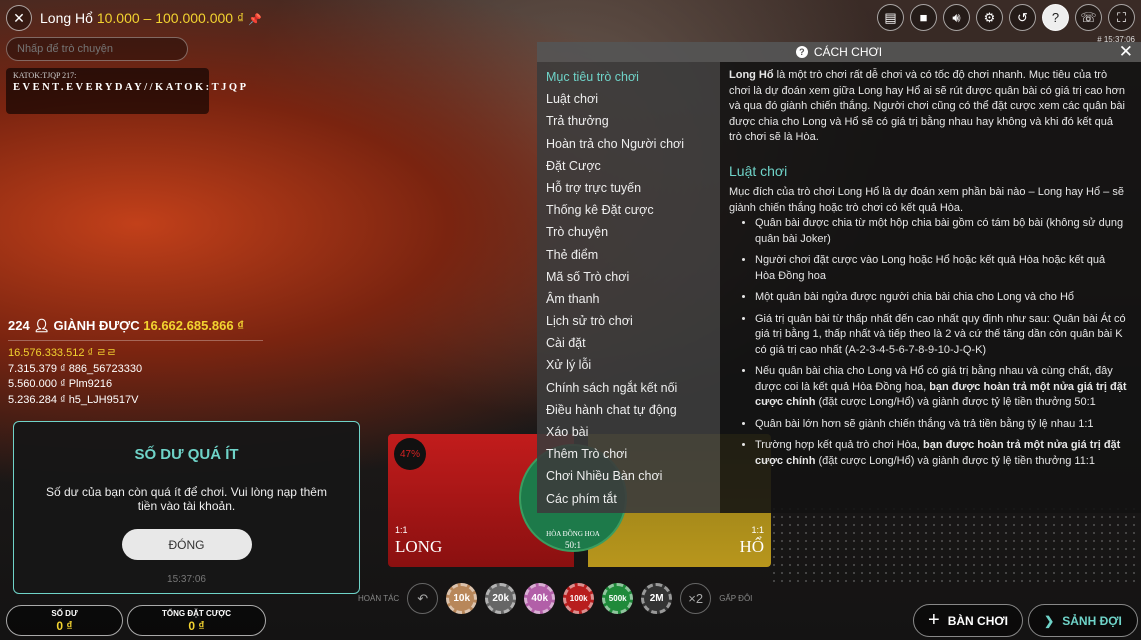 The width and height of the screenshot is (1141, 640). Describe the element at coordinates (64, 620) in the screenshot. I see `balance-display: SỐ DƯ 0 ₫` at that location.